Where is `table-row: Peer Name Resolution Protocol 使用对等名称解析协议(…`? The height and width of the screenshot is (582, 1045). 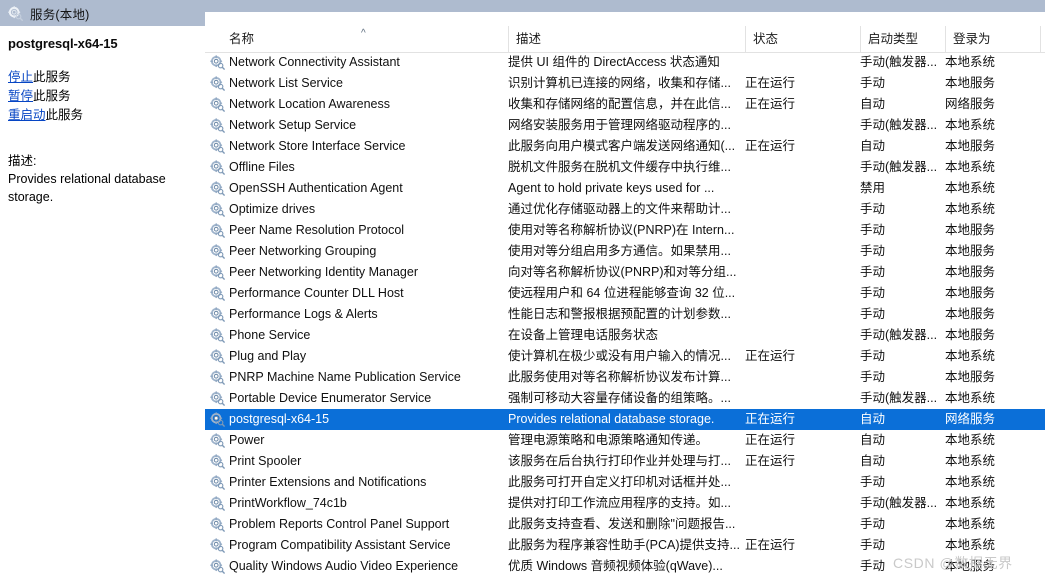 table-row: Peer Name Resolution Protocol 使用对等名称解析协议(… is located at coordinates (625, 230).